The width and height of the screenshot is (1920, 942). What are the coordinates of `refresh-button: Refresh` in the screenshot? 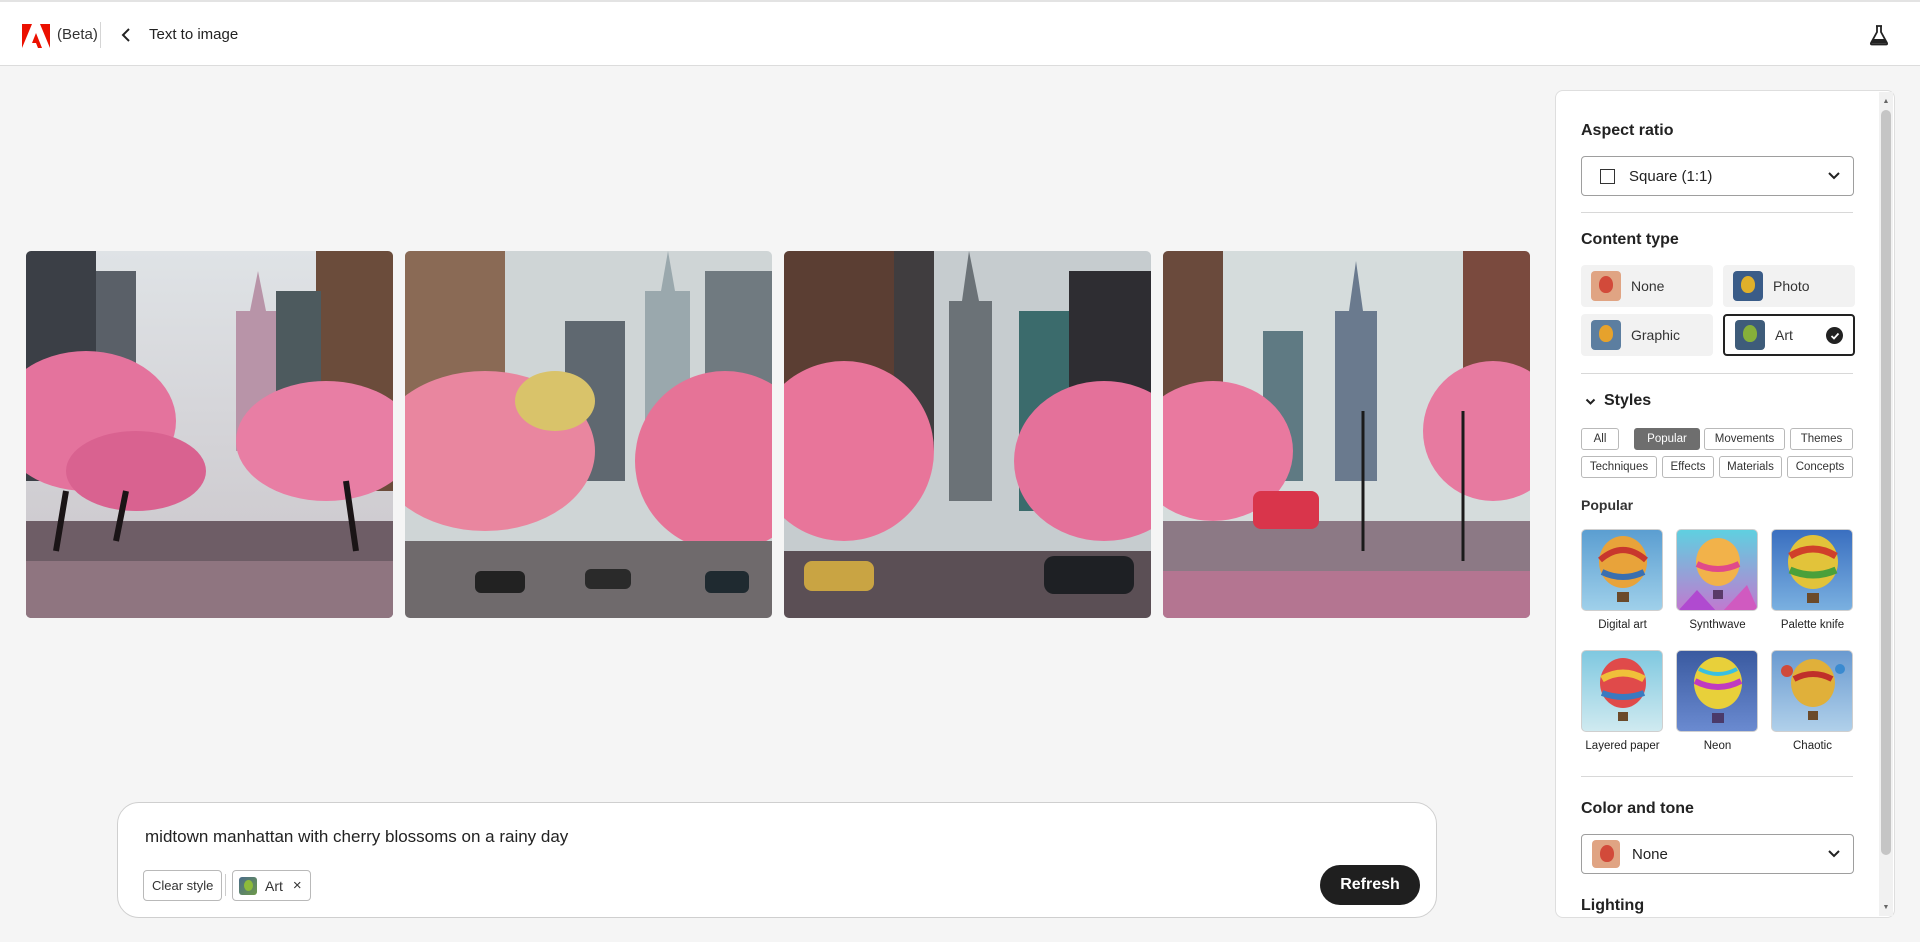 It's located at (1370, 885).